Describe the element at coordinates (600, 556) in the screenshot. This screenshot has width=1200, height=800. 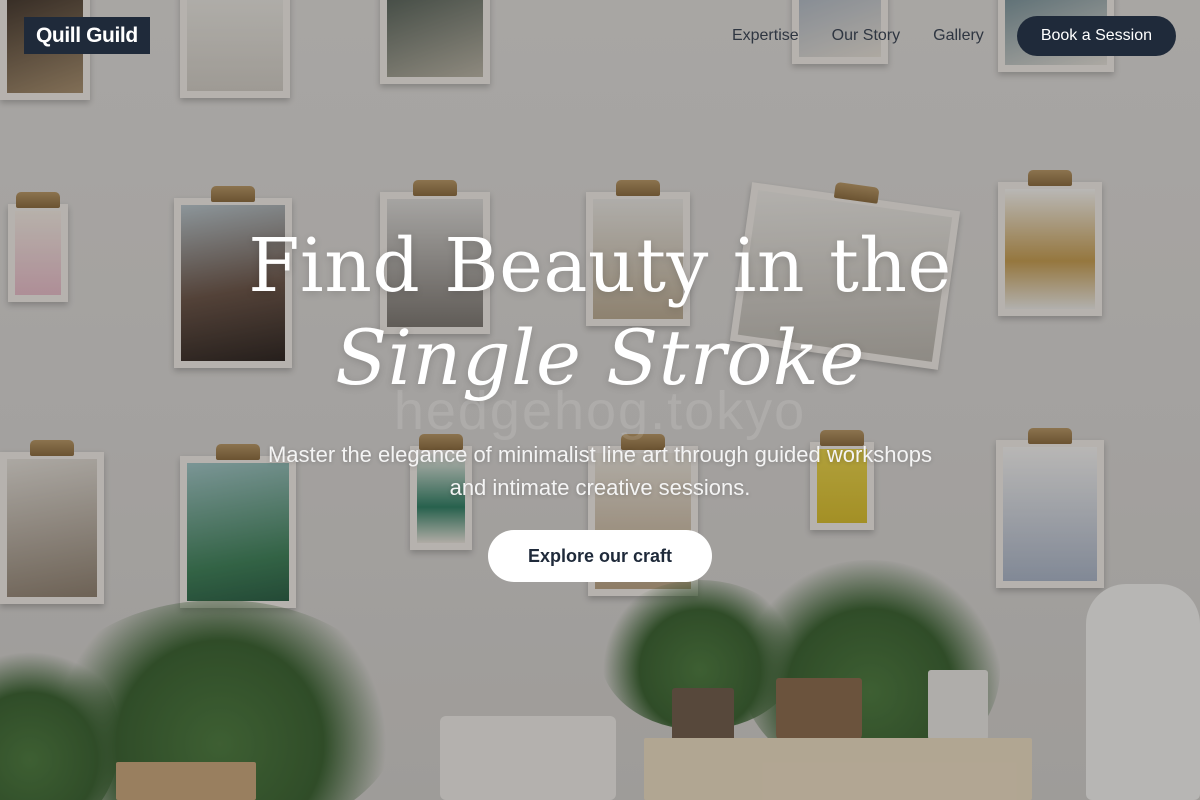
I see `explore-craft-button: Explore our craft` at that location.